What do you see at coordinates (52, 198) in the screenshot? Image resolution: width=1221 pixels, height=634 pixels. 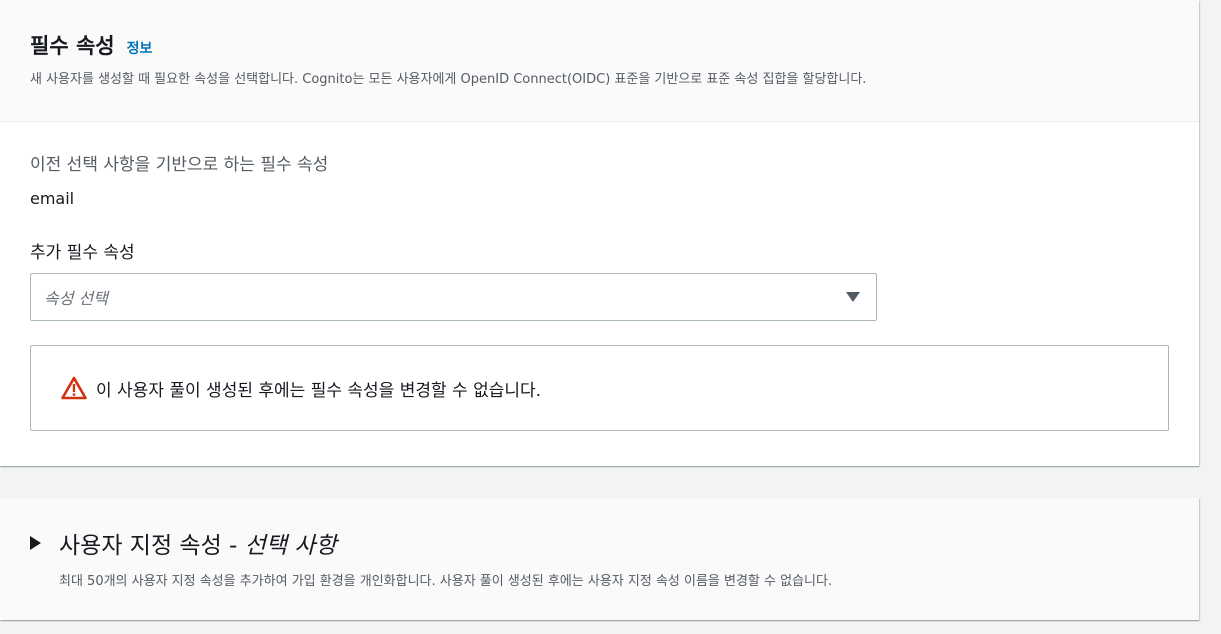 I see `previous-attributes-value: email` at bounding box center [52, 198].